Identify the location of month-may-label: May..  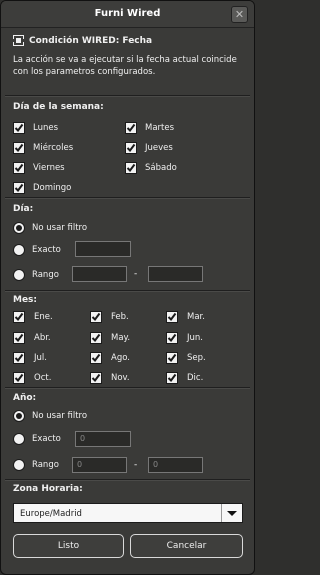
(121, 338).